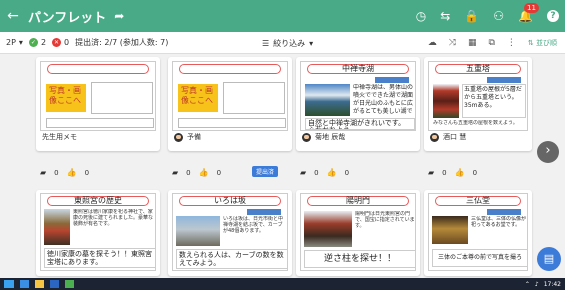  What do you see at coordinates (360, 124) in the screenshot?
I see `card-caption: 自然と中禅寺湖がきれいです。心惹かれよう。` at bounding box center [360, 124].